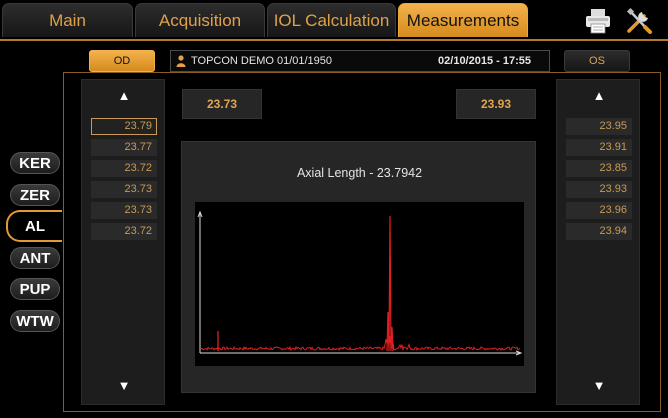 This screenshot has width=668, height=418. Describe the element at coordinates (599, 147) in the screenshot. I see `os-value-item: 23.91` at that location.